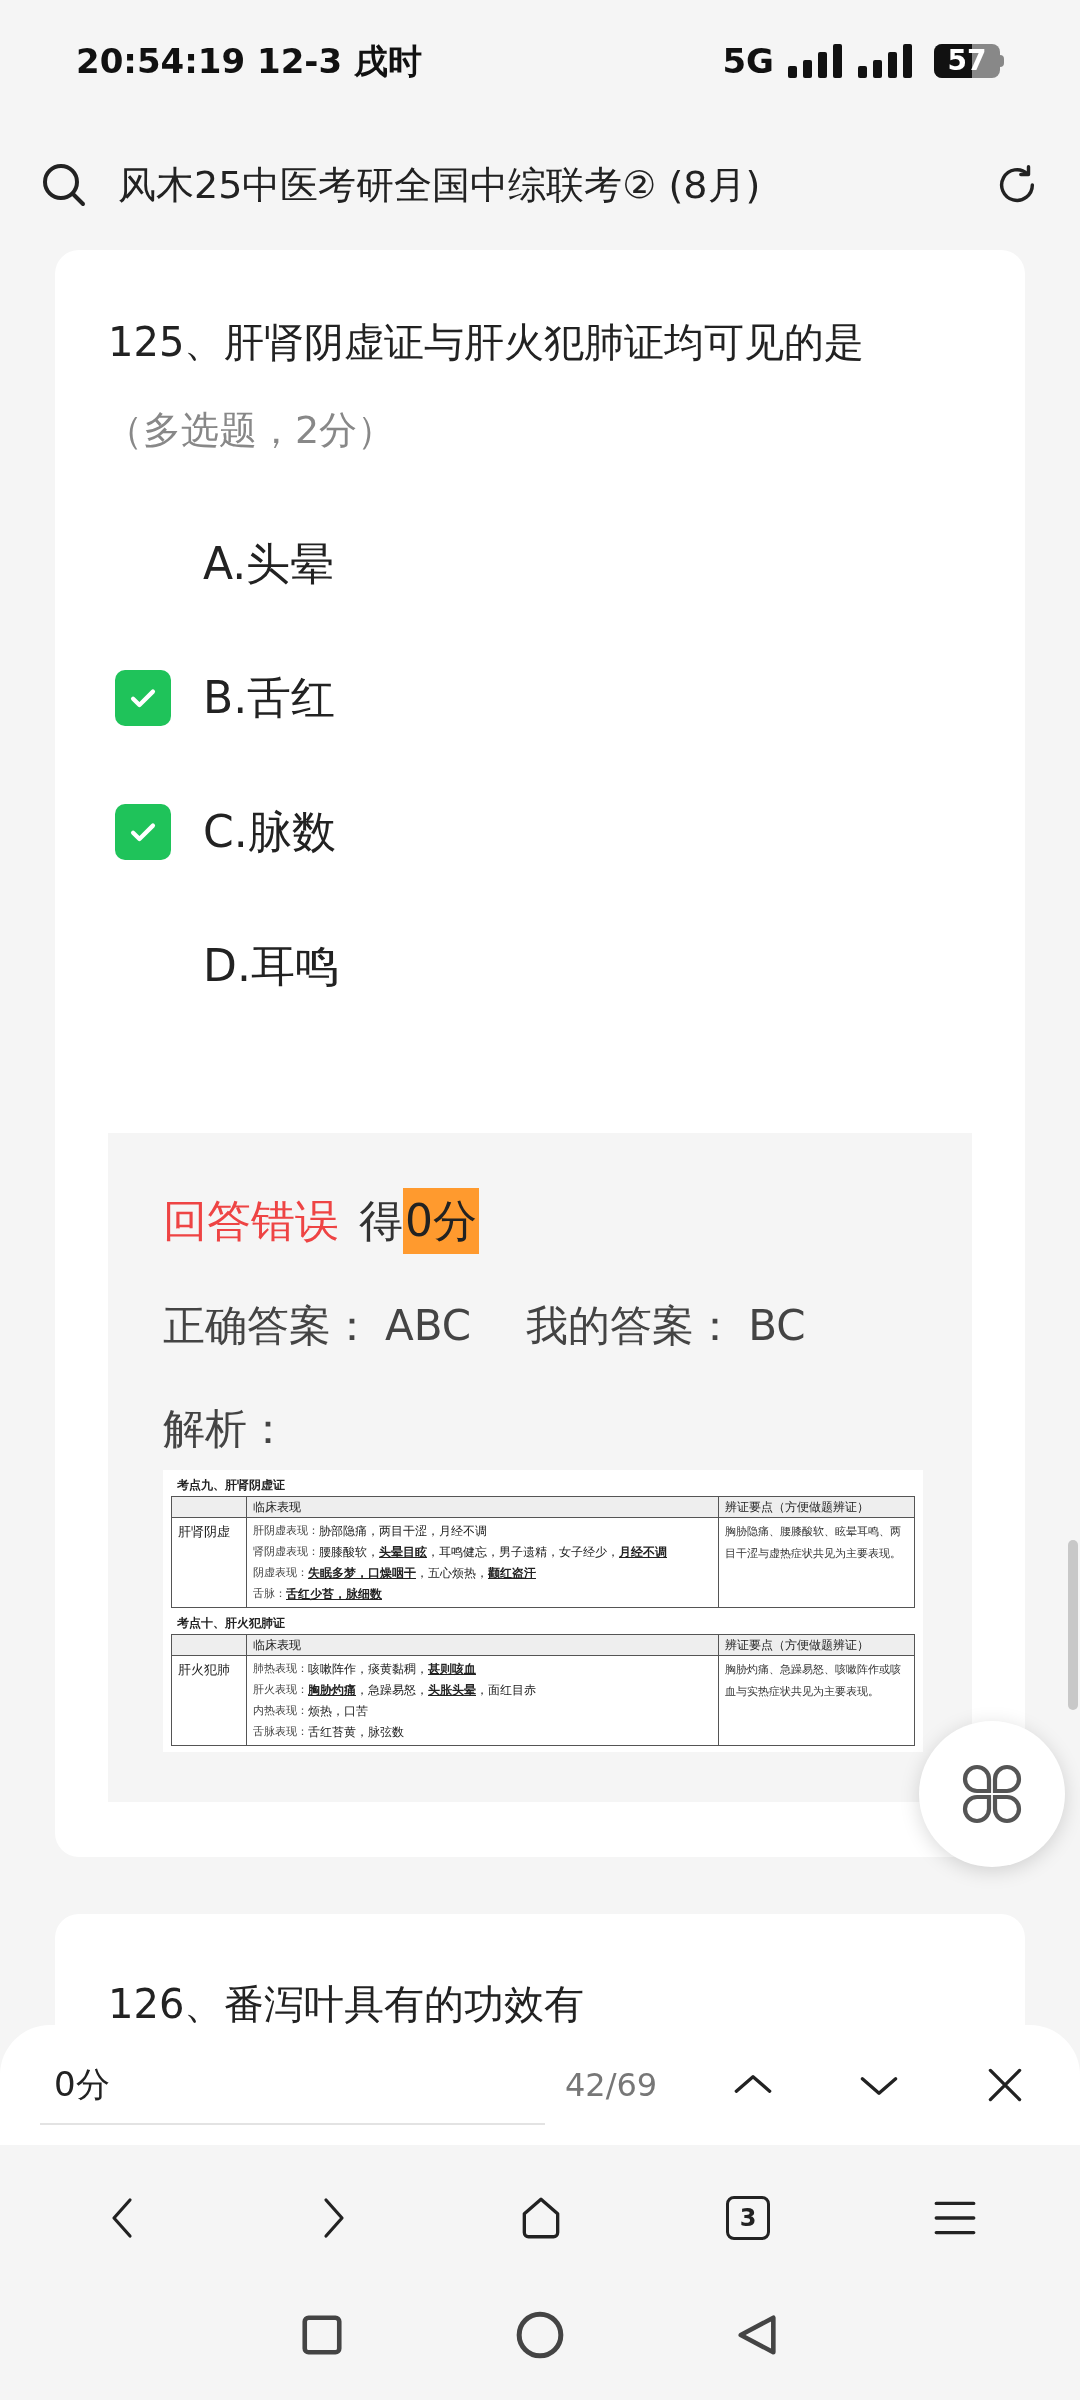 Image resolution: width=1080 pixels, height=2400 pixels. Describe the element at coordinates (440, 185) in the screenshot. I see `page-title: 风木25中医考研全国中综联考② (8月)` at that location.